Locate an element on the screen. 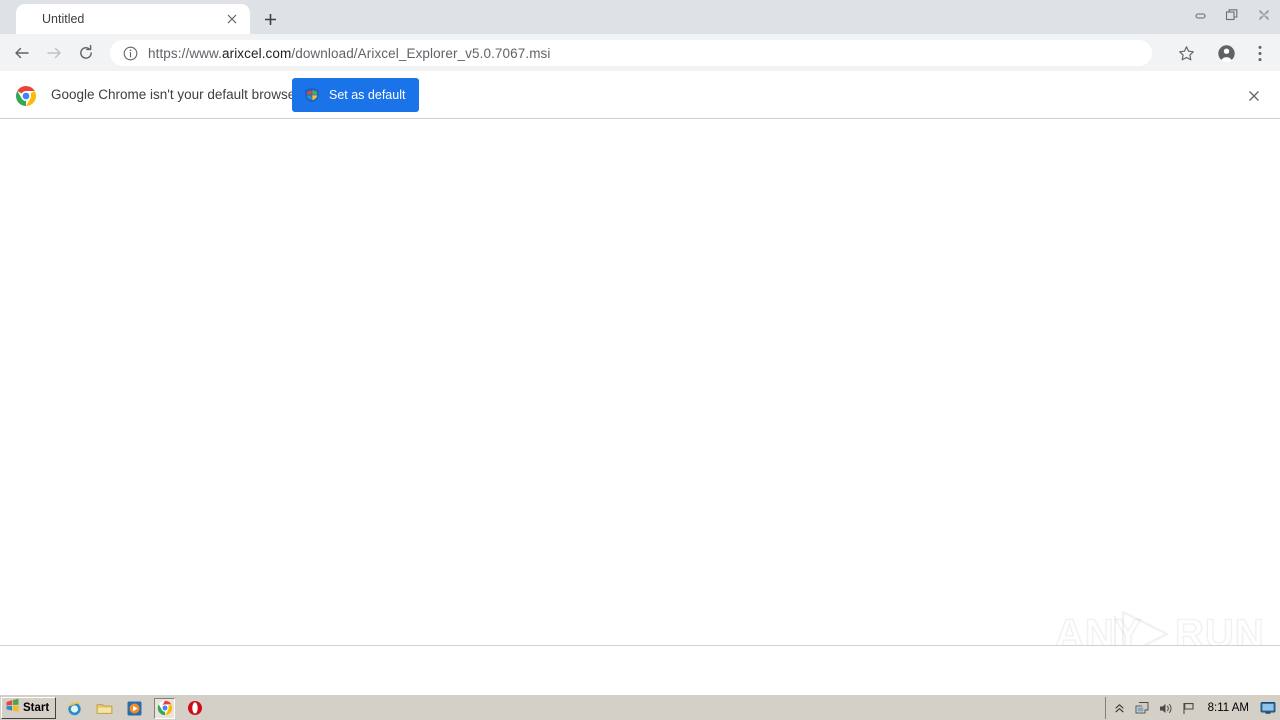  restore-button is located at coordinates (1232, 15).